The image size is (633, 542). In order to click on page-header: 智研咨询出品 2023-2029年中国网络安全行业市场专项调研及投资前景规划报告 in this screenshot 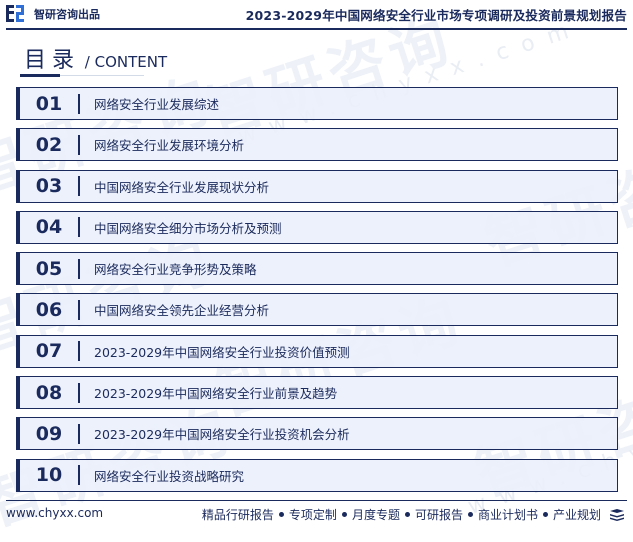, I will do `click(316, 13)`.